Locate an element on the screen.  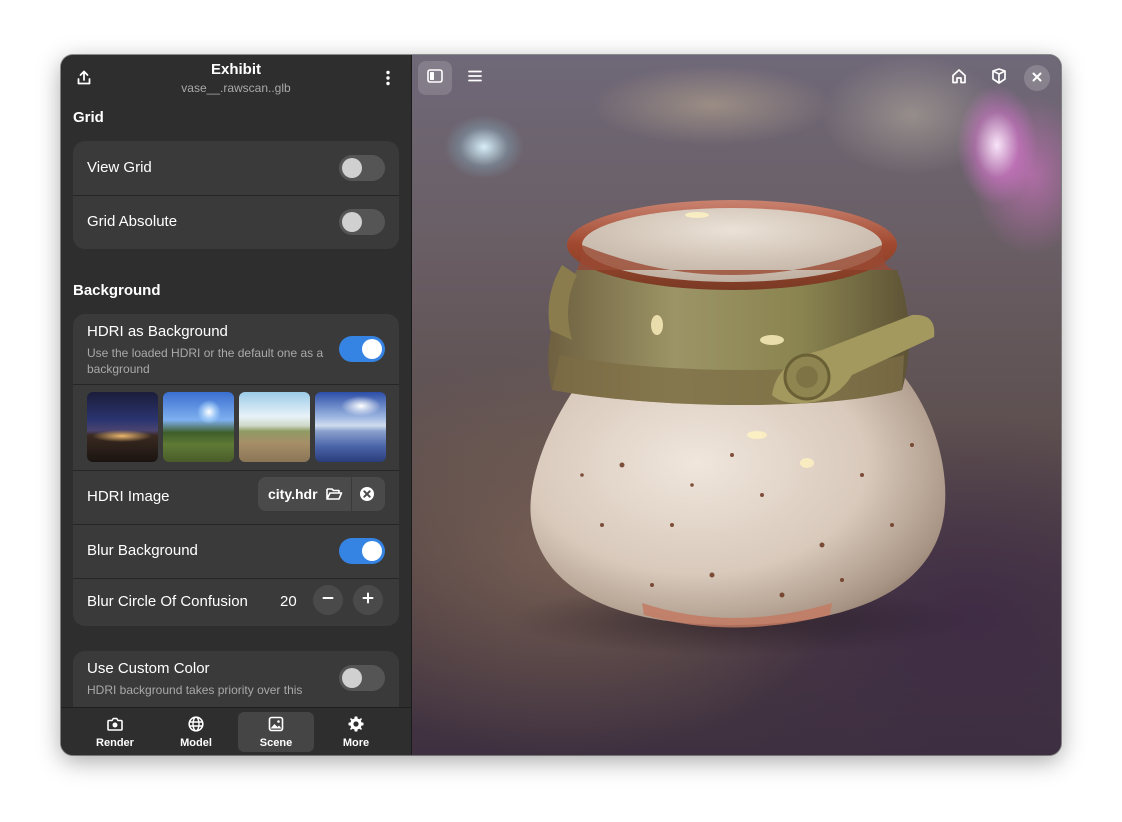
custom-color-switch is located at coordinates (362, 678).